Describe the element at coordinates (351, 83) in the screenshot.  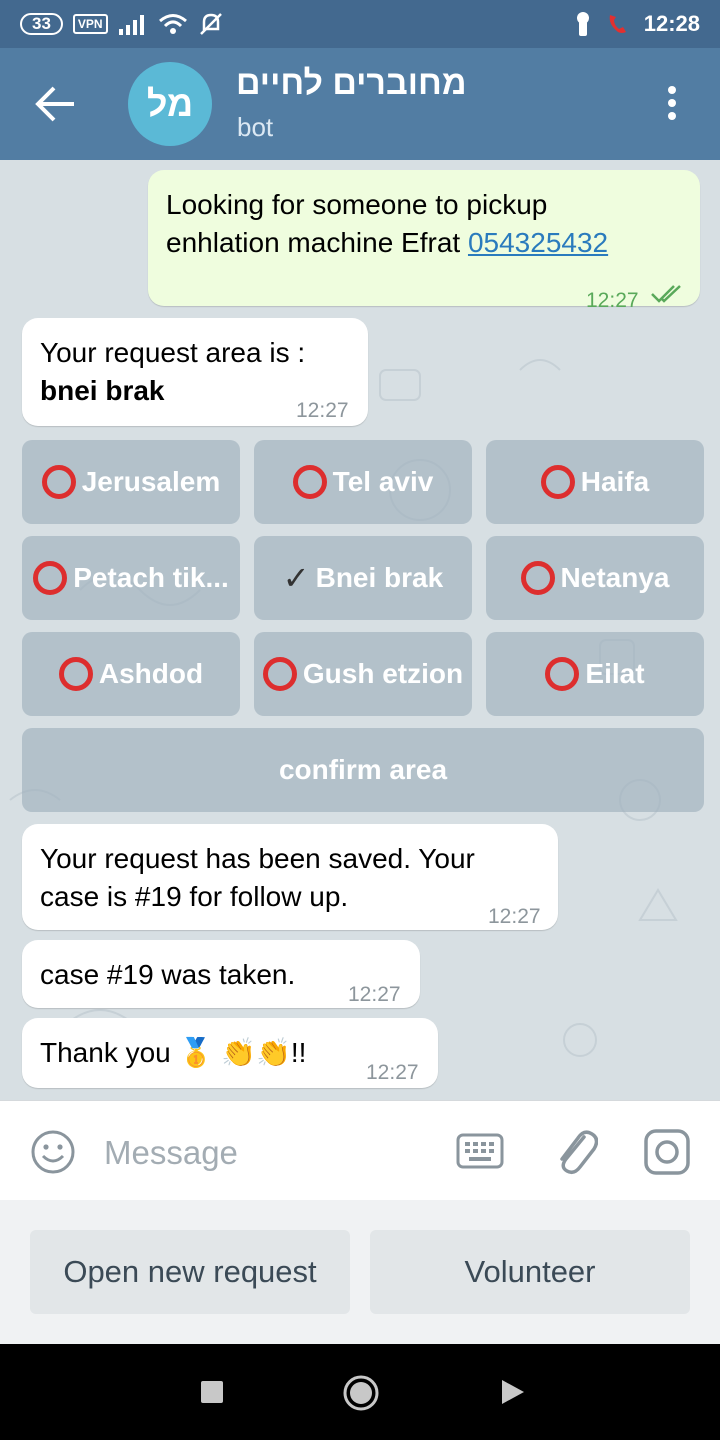
I see `chat-title: מחוברים לחיים` at that location.